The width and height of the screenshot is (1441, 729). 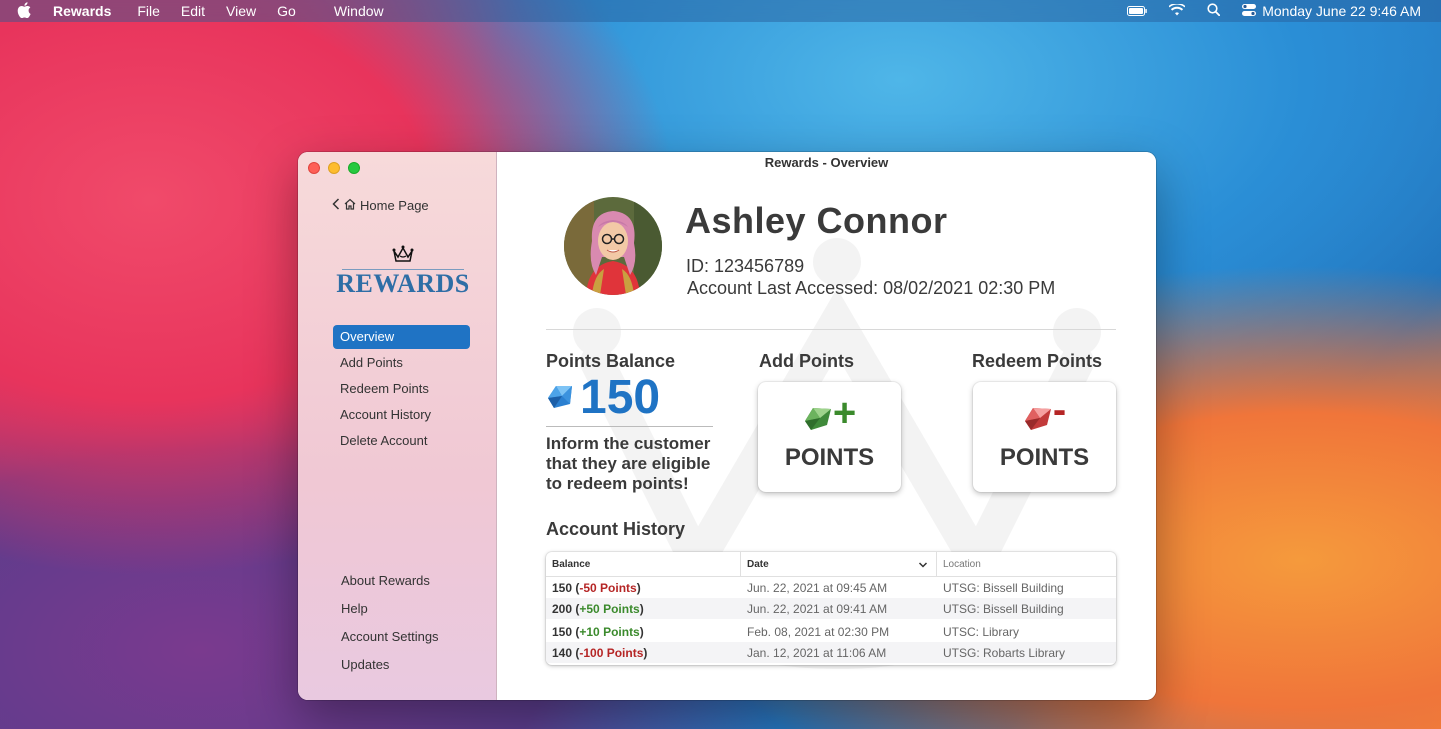 What do you see at coordinates (608, 587) in the screenshot?
I see `points-change: -50 Points` at bounding box center [608, 587].